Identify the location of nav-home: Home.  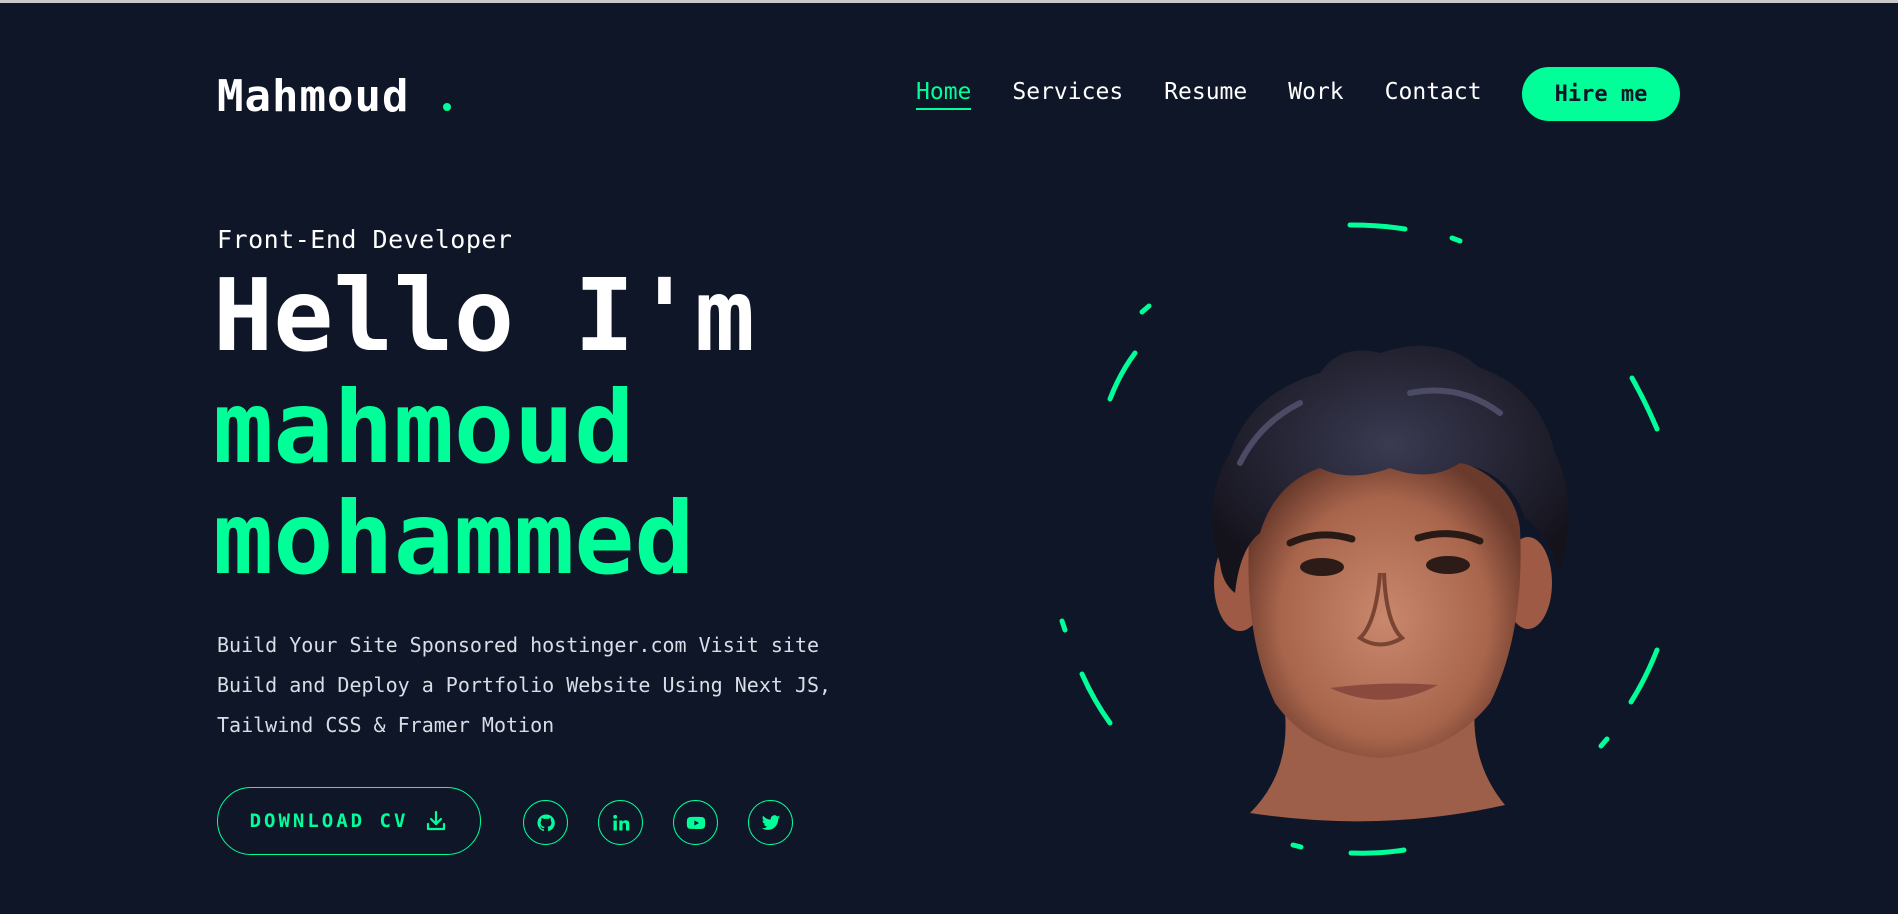
(944, 94).